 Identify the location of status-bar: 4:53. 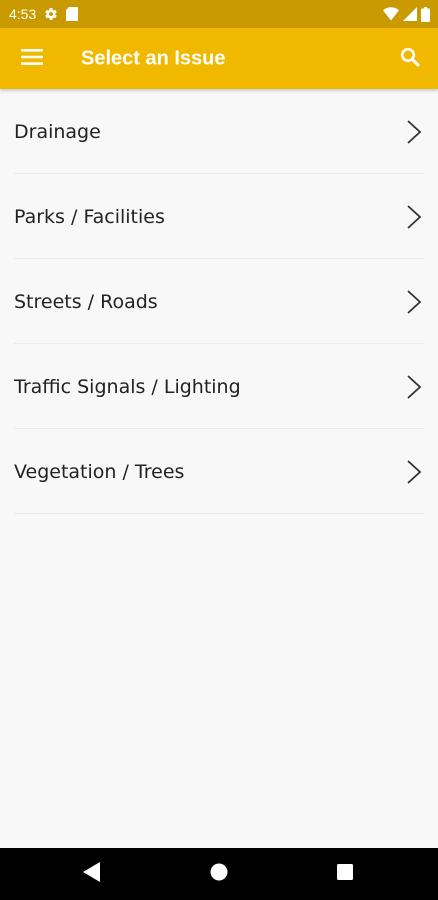
(219, 14).